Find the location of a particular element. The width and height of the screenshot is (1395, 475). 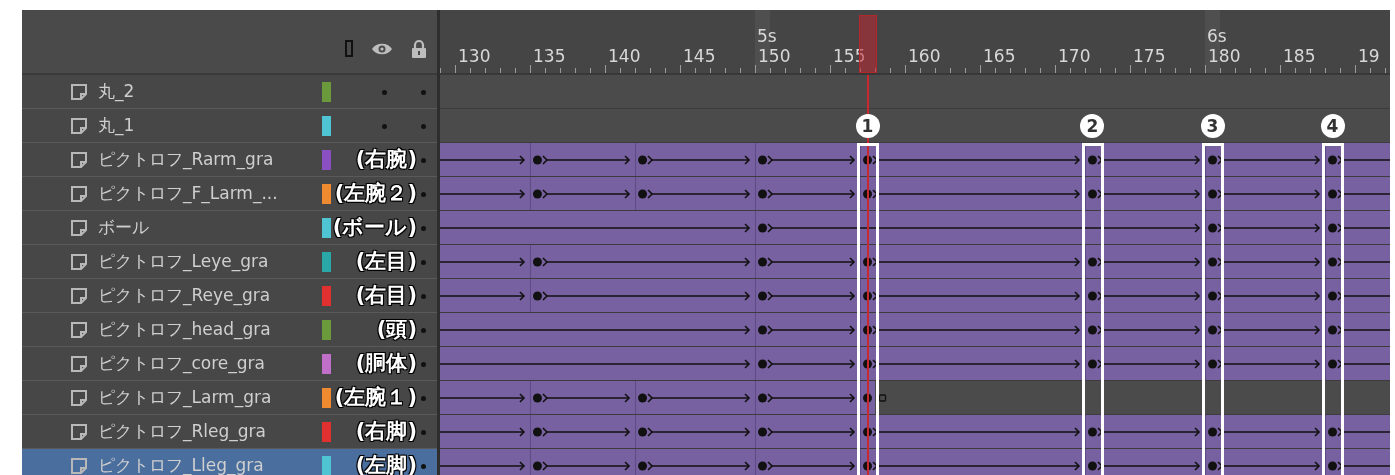

layer-row: ピクトロフ_F_Larm_... (左腕２) is located at coordinates (229, 194).